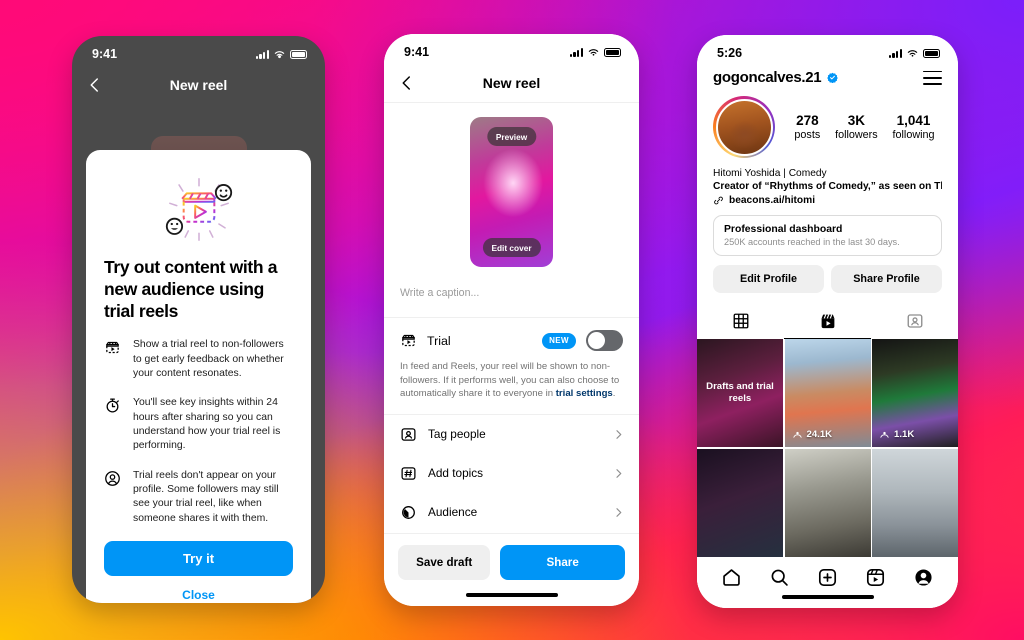  What do you see at coordinates (444, 562) in the screenshot?
I see `save-draft-button: Save draft` at bounding box center [444, 562].